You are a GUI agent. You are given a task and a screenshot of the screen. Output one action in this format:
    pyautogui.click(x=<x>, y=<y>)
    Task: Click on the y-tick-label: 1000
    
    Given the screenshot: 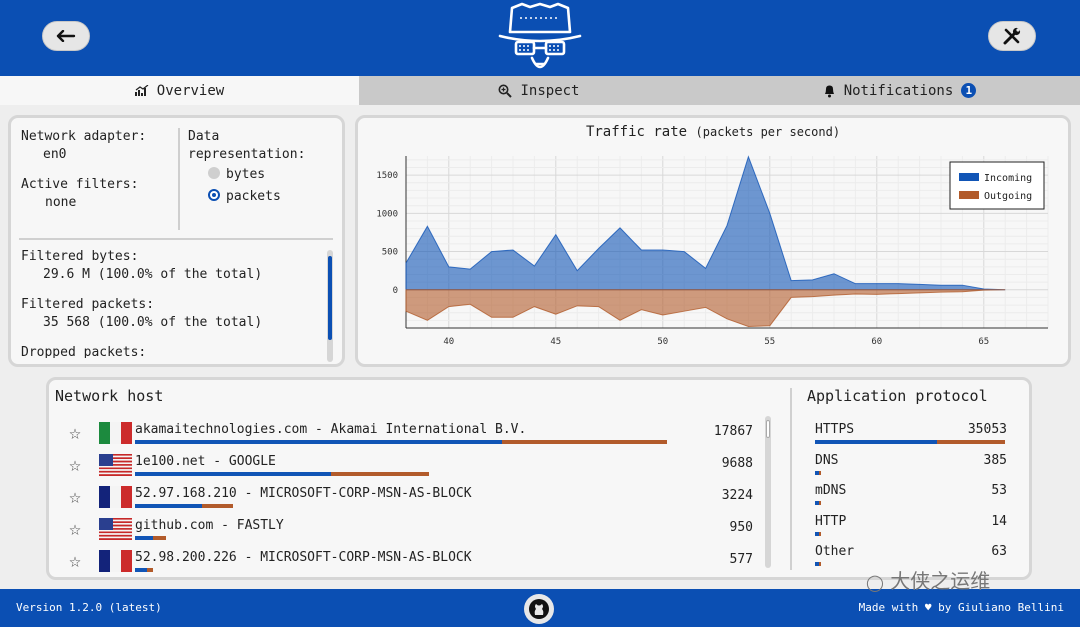 What is the action you would take?
    pyautogui.click(x=387, y=214)
    